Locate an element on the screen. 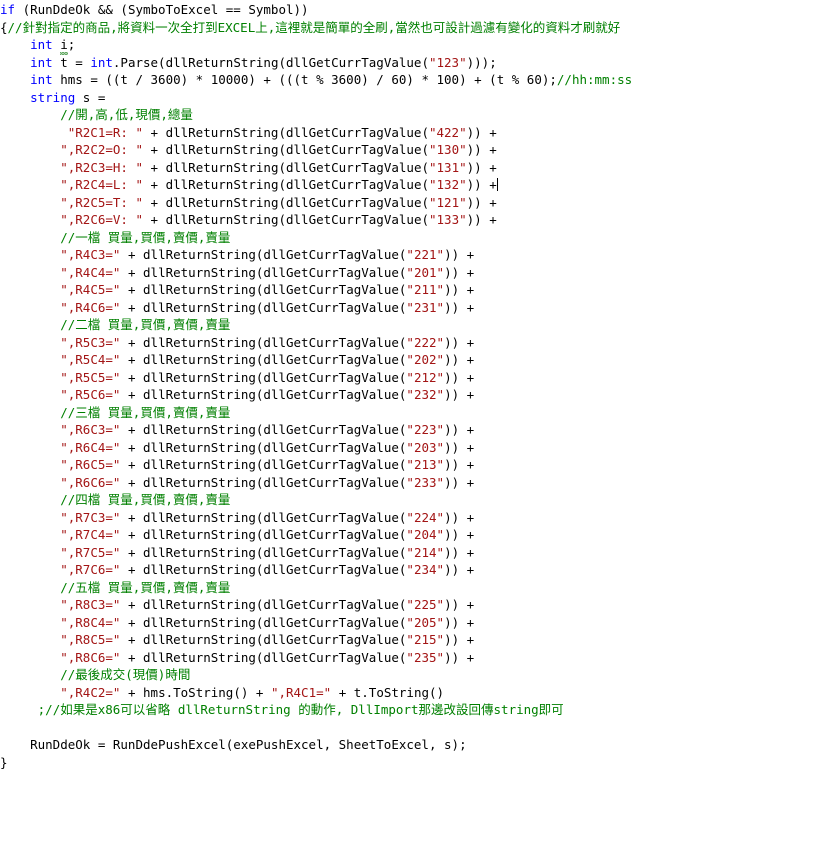 Image resolution: width=833 pixels, height=850 pixels. token-string: "202" is located at coordinates (425, 359).